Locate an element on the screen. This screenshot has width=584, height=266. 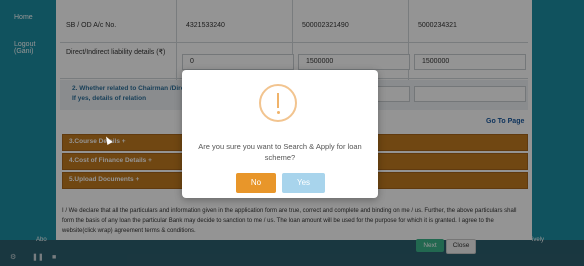
warning-icon is located at coordinates (278, 103).